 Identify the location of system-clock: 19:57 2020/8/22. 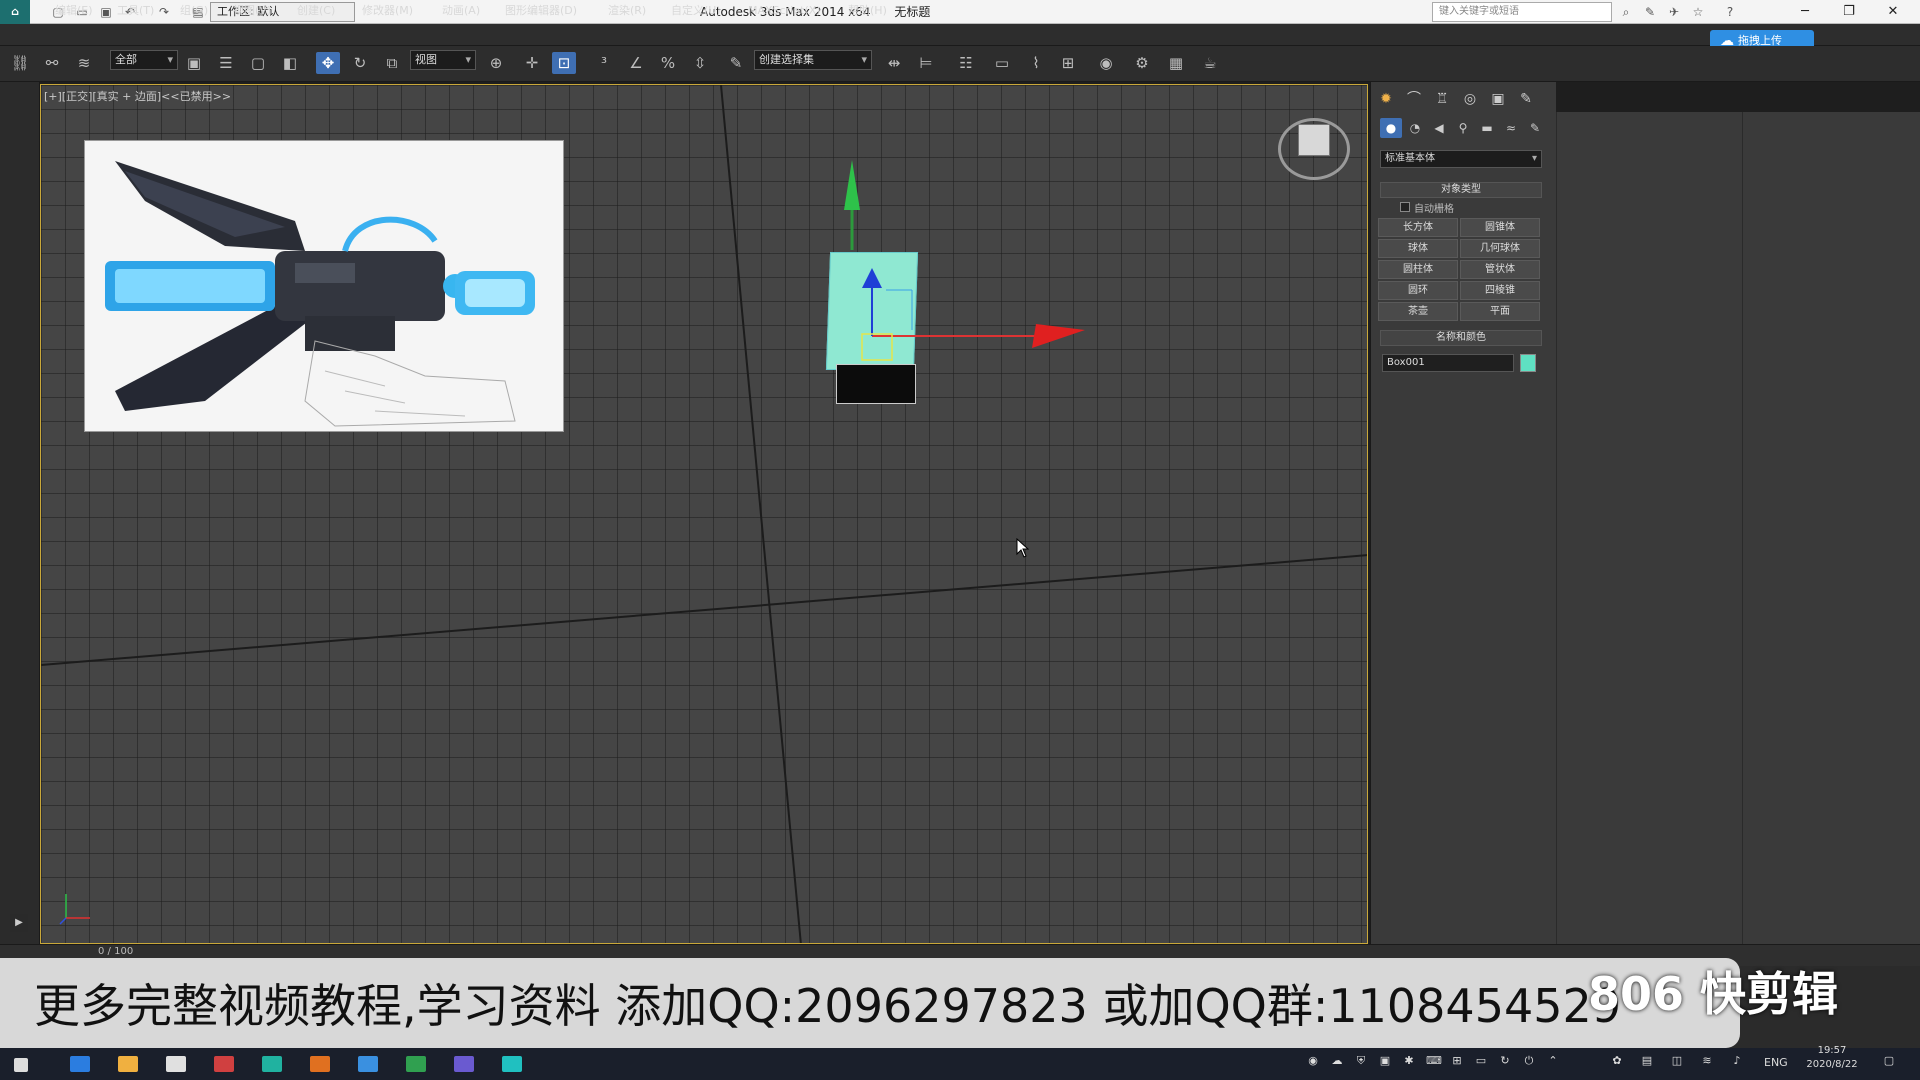
(1832, 1058).